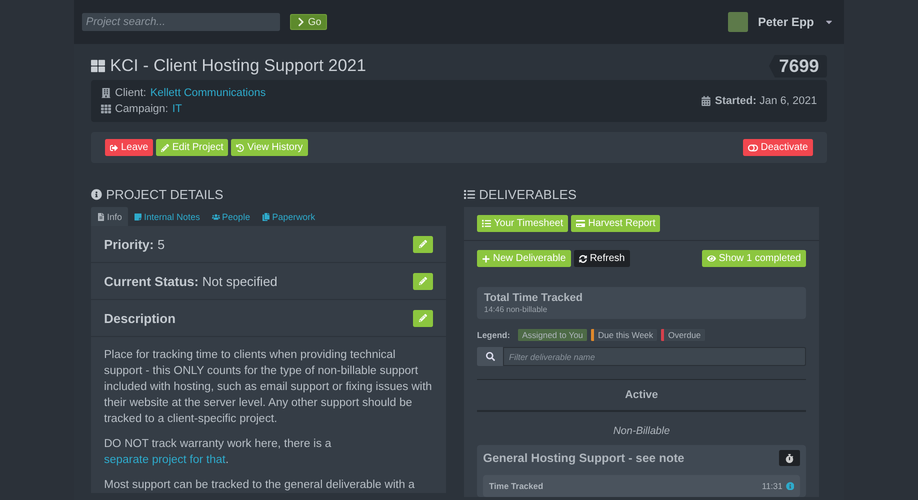 This screenshot has height=500, width=918. Describe the element at coordinates (705, 101) in the screenshot. I see `calendar-icon` at that location.